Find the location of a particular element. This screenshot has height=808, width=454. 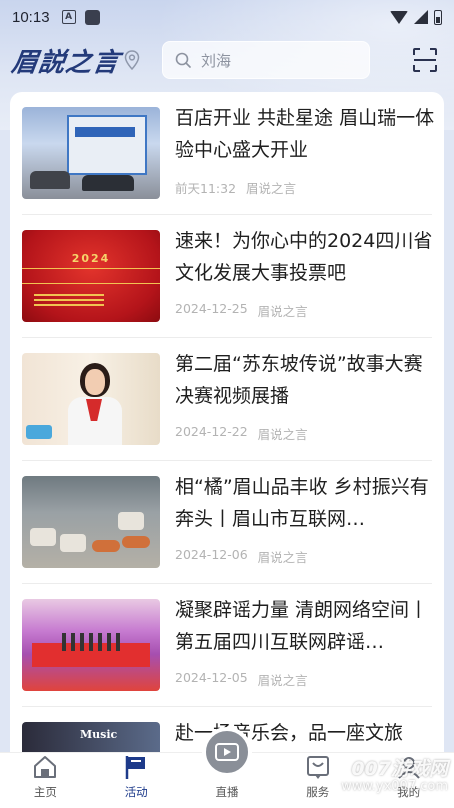

news-date: 2024-12-25 is located at coordinates (211, 308).